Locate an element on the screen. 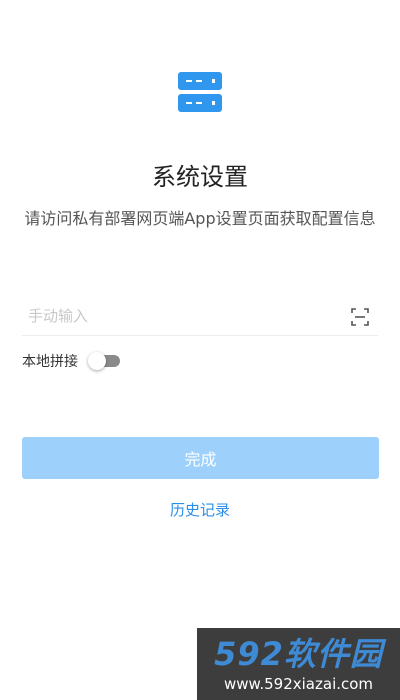  manual-input-field is located at coordinates (178, 316).